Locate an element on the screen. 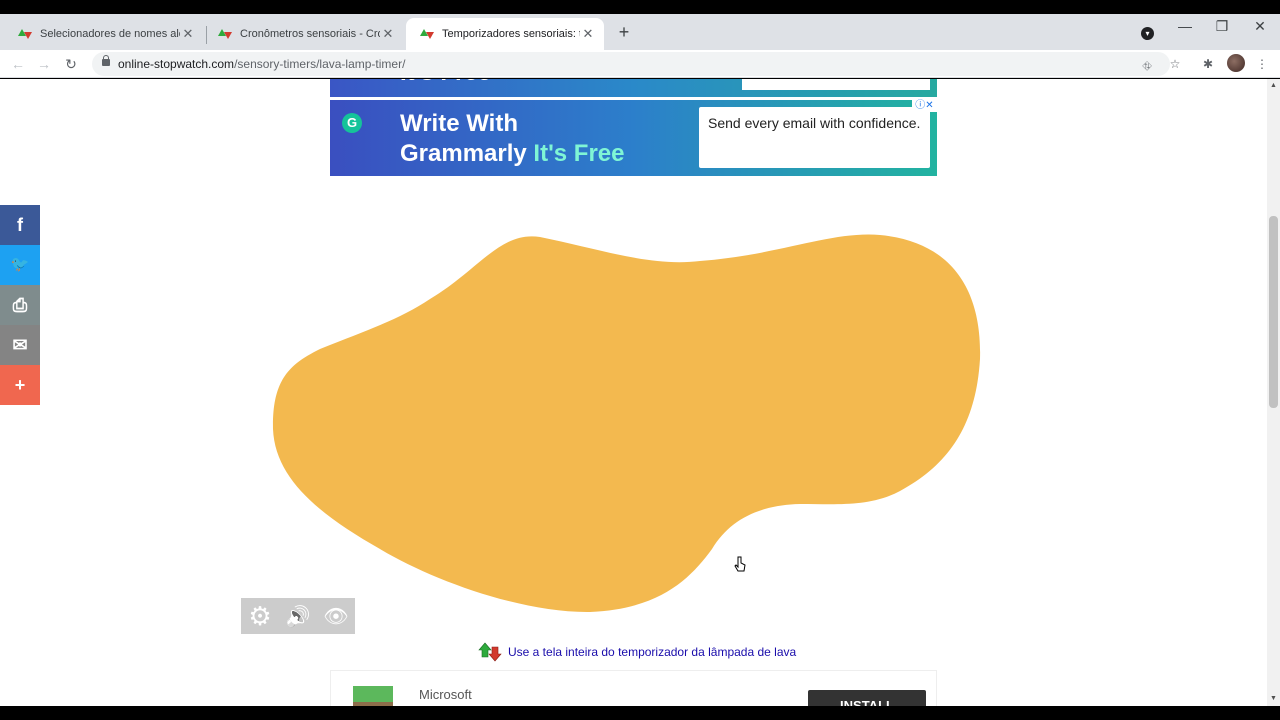  window-close-button: ✕ is located at coordinates (1260, 26).